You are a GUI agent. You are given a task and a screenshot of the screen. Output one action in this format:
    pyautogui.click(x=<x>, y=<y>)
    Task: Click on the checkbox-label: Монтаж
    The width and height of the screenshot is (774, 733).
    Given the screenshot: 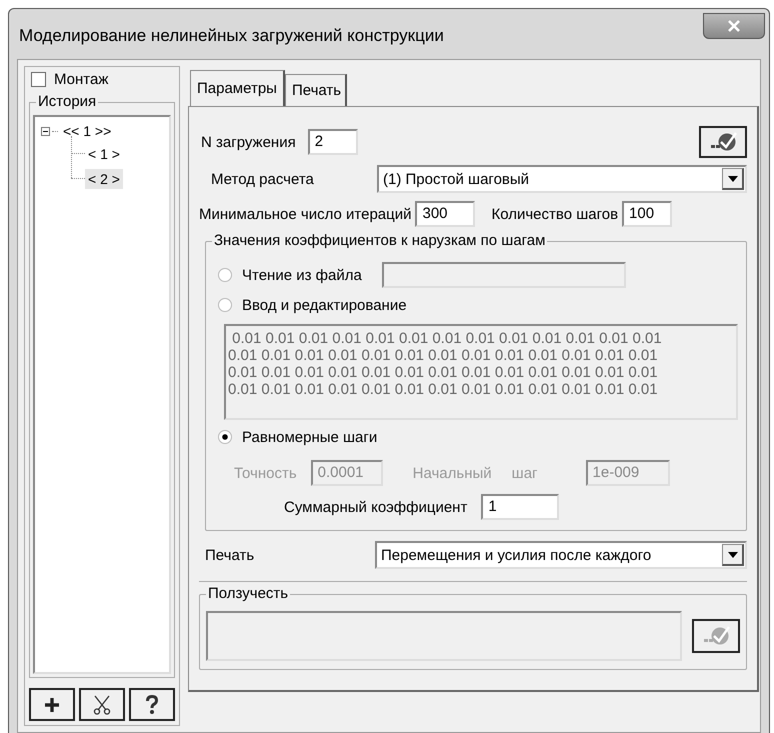 What is the action you would take?
    pyautogui.click(x=81, y=79)
    